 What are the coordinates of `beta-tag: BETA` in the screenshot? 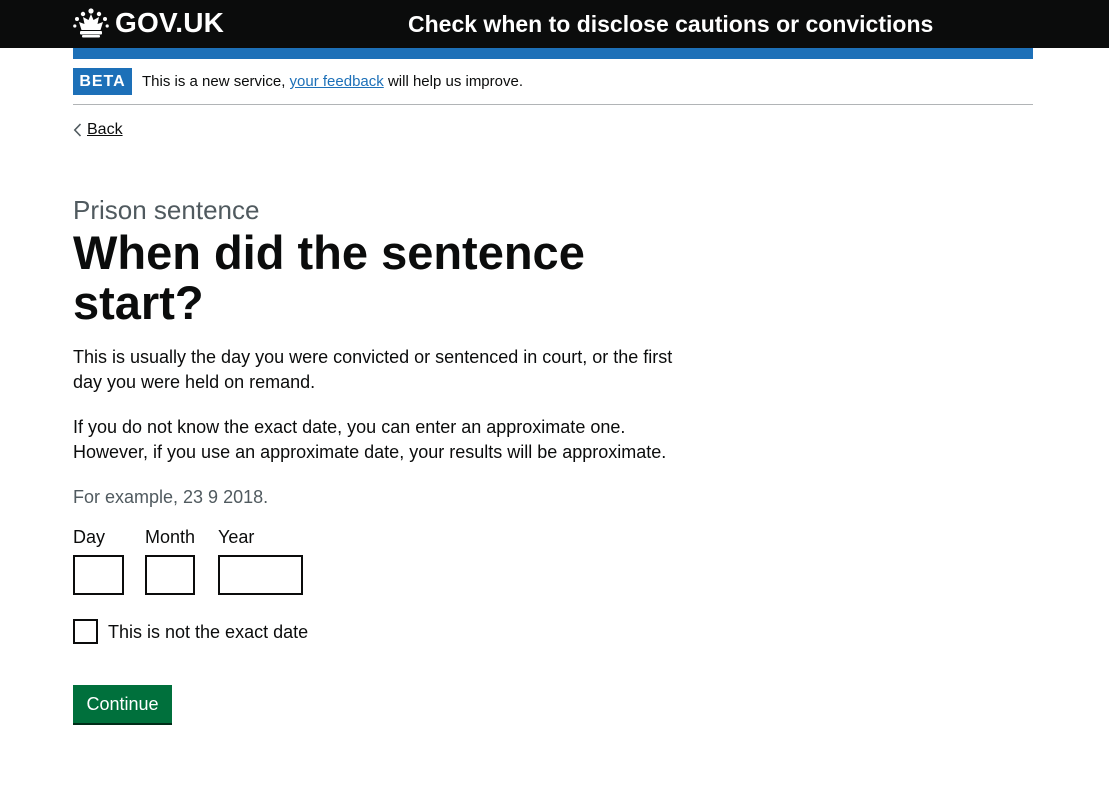 It's located at (102, 81).